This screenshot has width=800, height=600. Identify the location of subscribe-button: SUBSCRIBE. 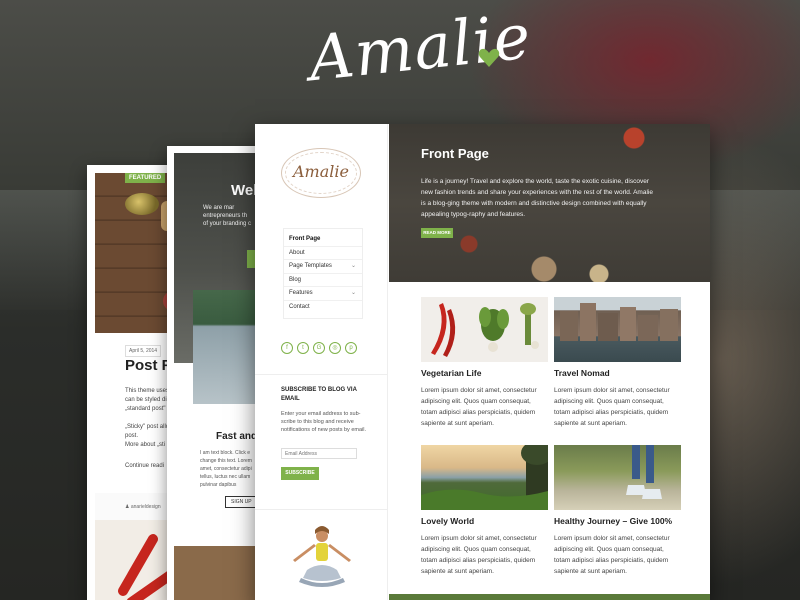
(300, 473).